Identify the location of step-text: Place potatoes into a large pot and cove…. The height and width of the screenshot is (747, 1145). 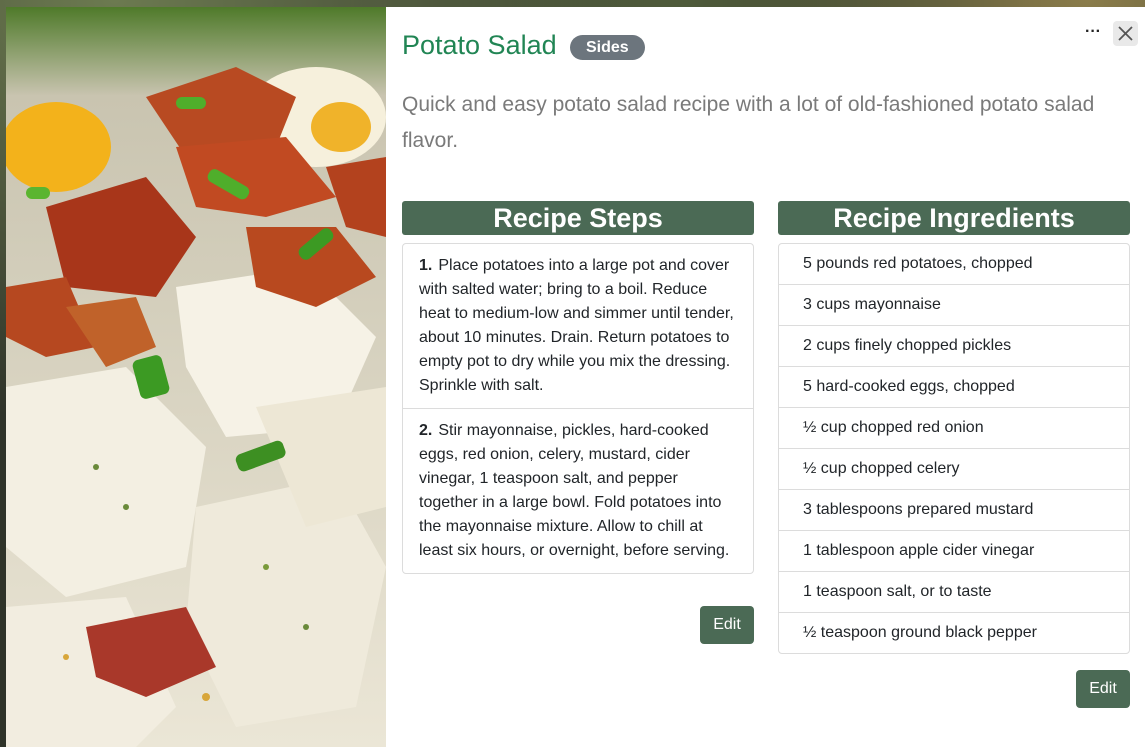
(576, 325).